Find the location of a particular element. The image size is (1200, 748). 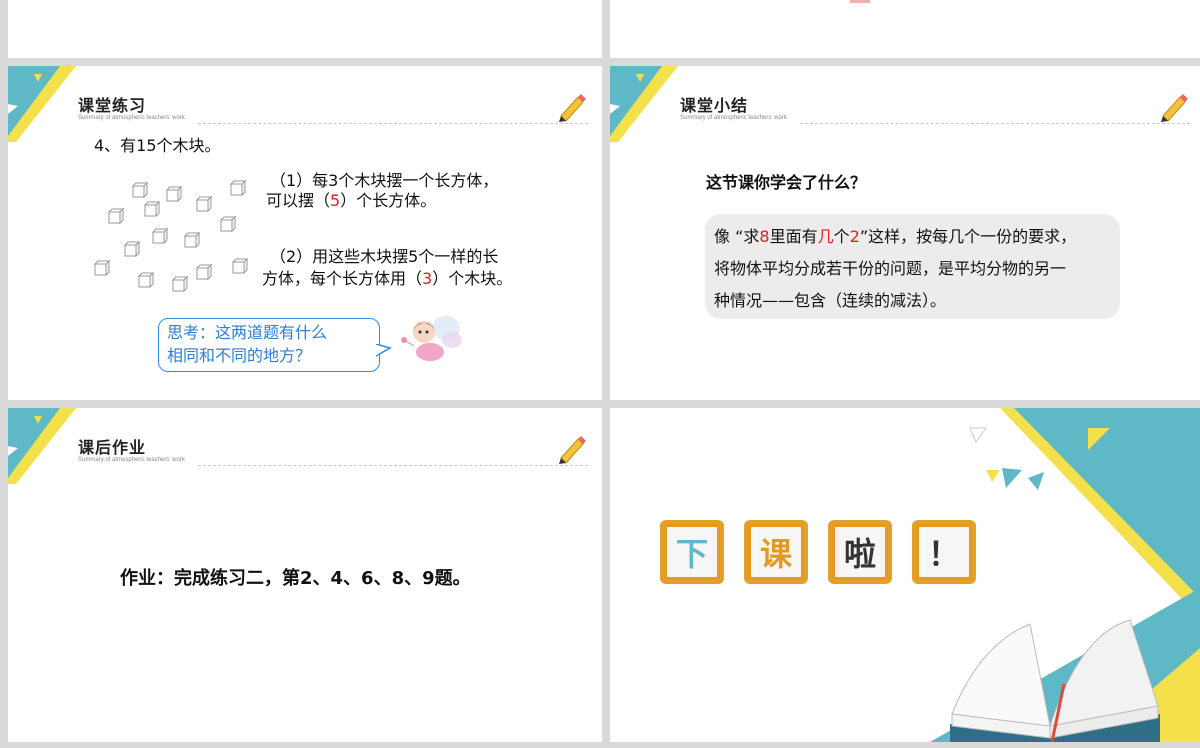

bubble-tail-icon is located at coordinates (384, 350).